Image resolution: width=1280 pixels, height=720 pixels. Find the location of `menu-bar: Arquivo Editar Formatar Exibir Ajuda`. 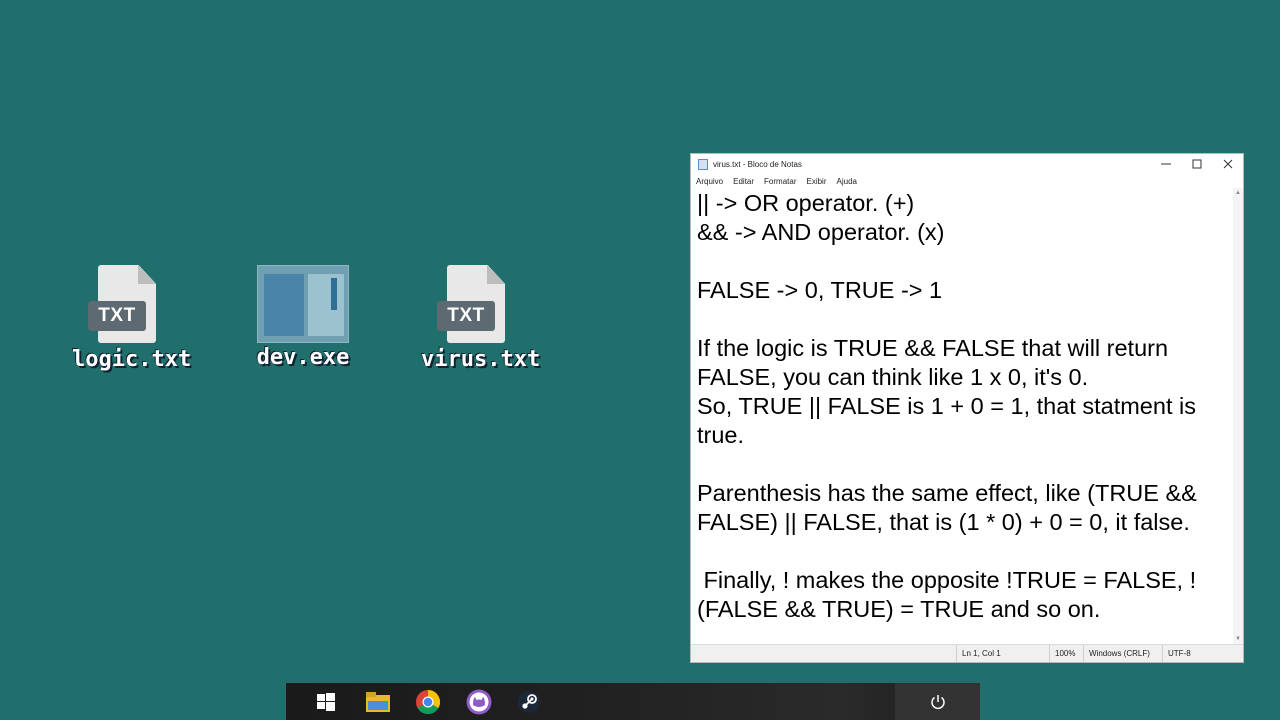

menu-bar: Arquivo Editar Formatar Exibir Ajuda is located at coordinates (967, 181).